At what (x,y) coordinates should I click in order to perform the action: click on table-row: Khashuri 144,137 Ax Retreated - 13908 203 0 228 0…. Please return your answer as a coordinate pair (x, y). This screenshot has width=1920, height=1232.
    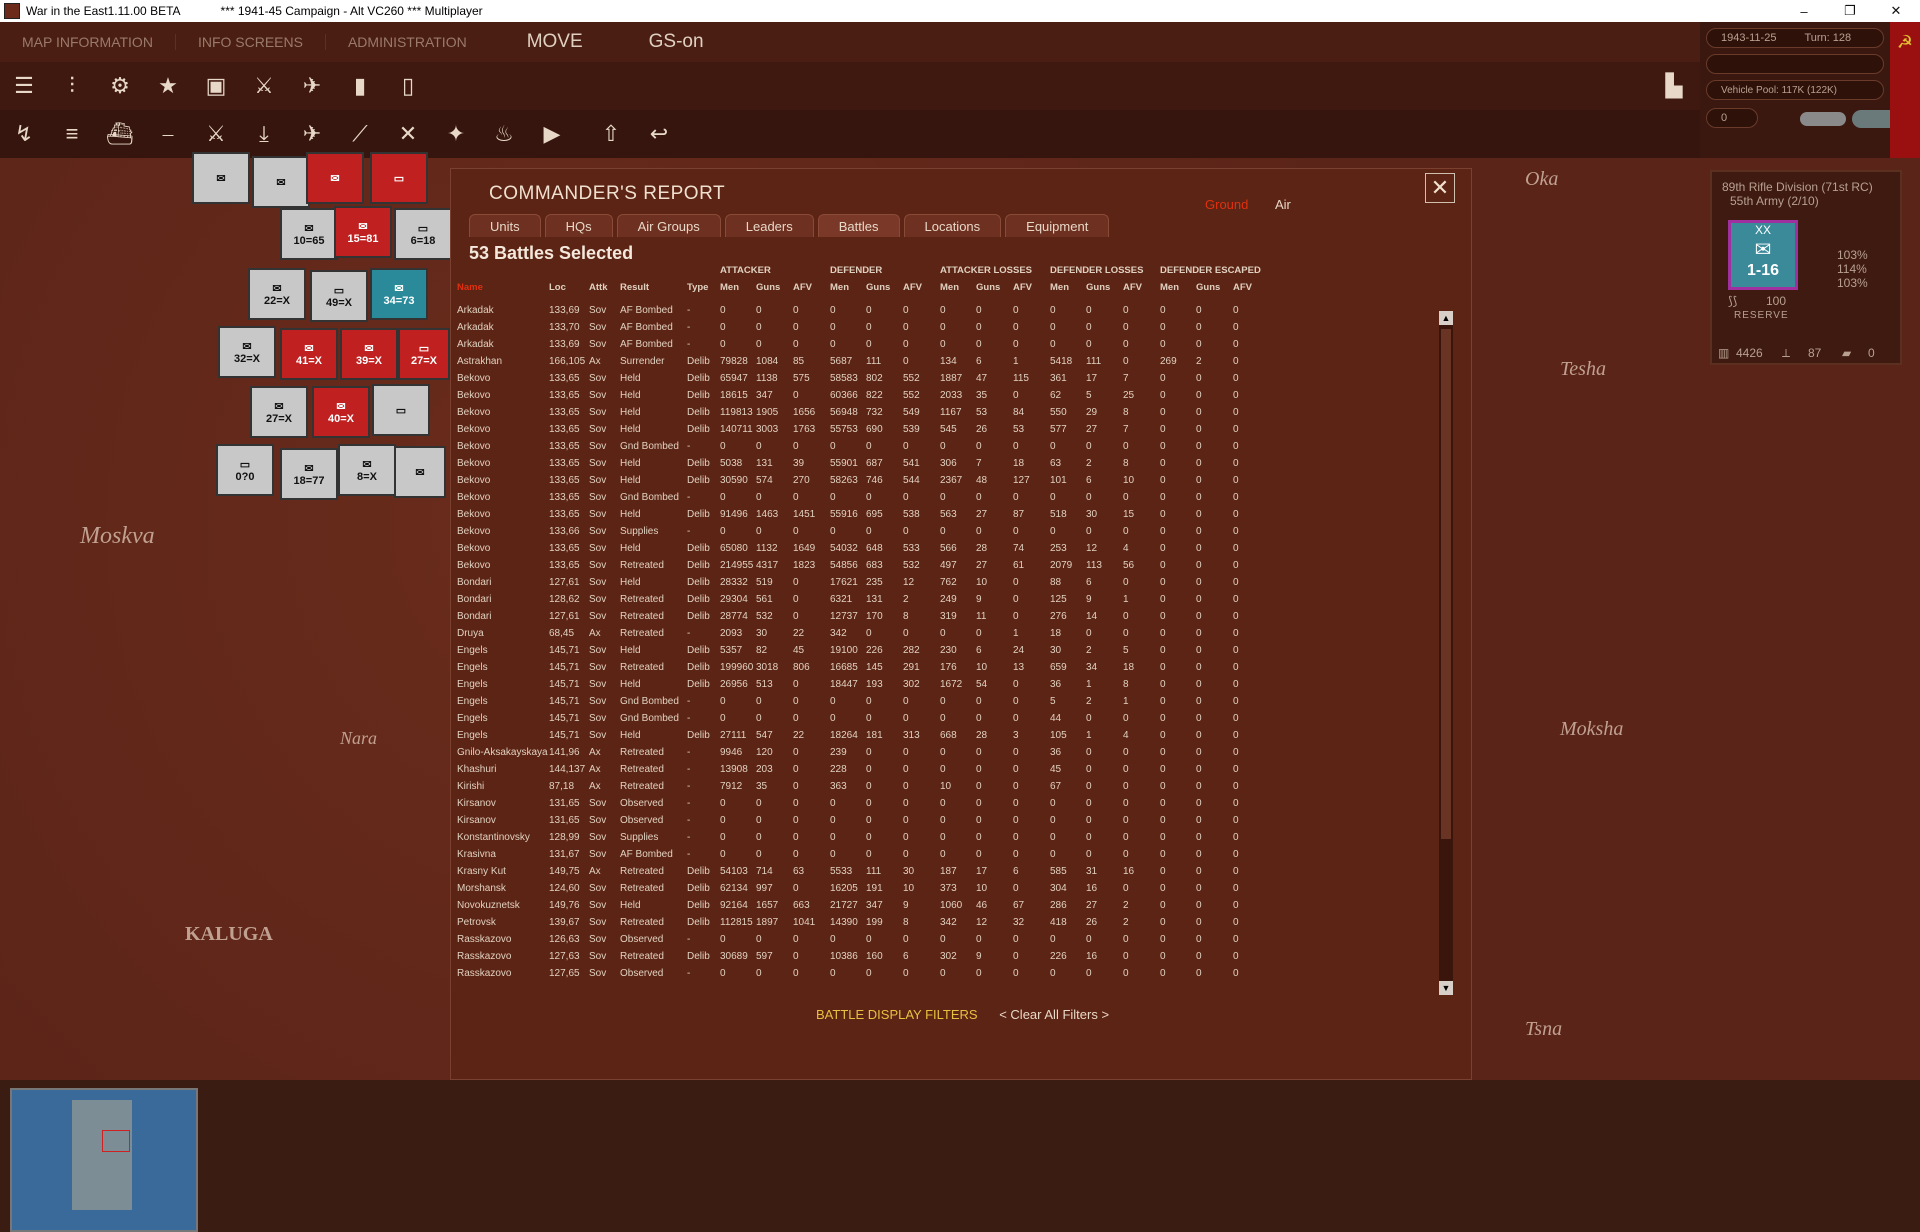
    Looking at the image, I should click on (937, 772).